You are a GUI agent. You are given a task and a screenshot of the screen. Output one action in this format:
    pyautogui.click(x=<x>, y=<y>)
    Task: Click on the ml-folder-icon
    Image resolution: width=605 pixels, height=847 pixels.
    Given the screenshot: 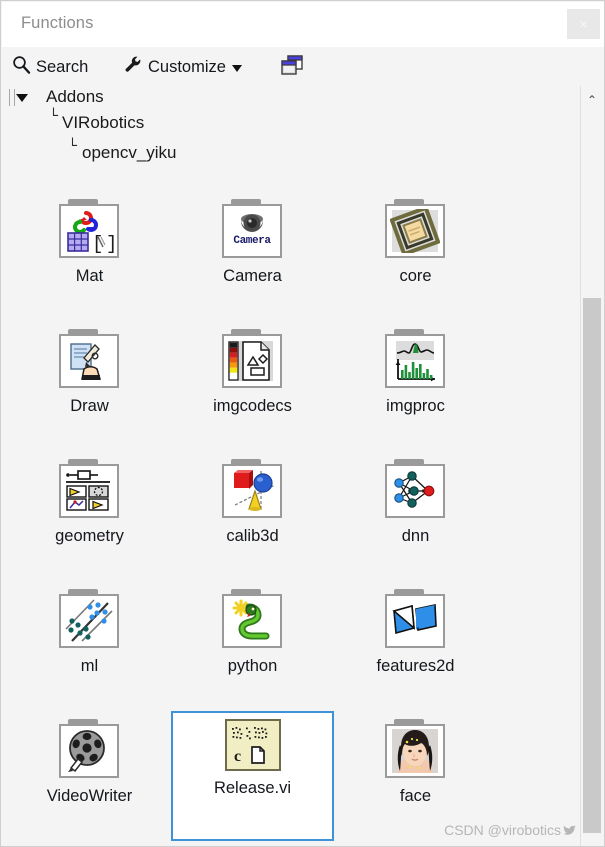 What is the action you would take?
    pyautogui.click(x=89, y=619)
    